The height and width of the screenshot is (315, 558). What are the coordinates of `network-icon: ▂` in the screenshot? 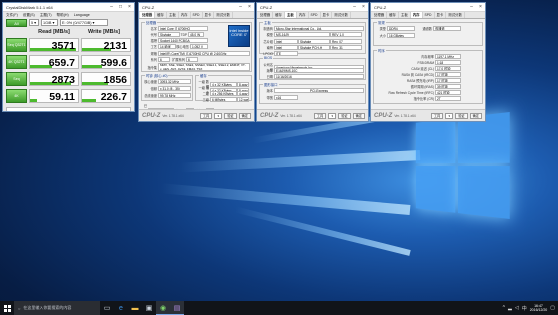 It's located at (510, 308).